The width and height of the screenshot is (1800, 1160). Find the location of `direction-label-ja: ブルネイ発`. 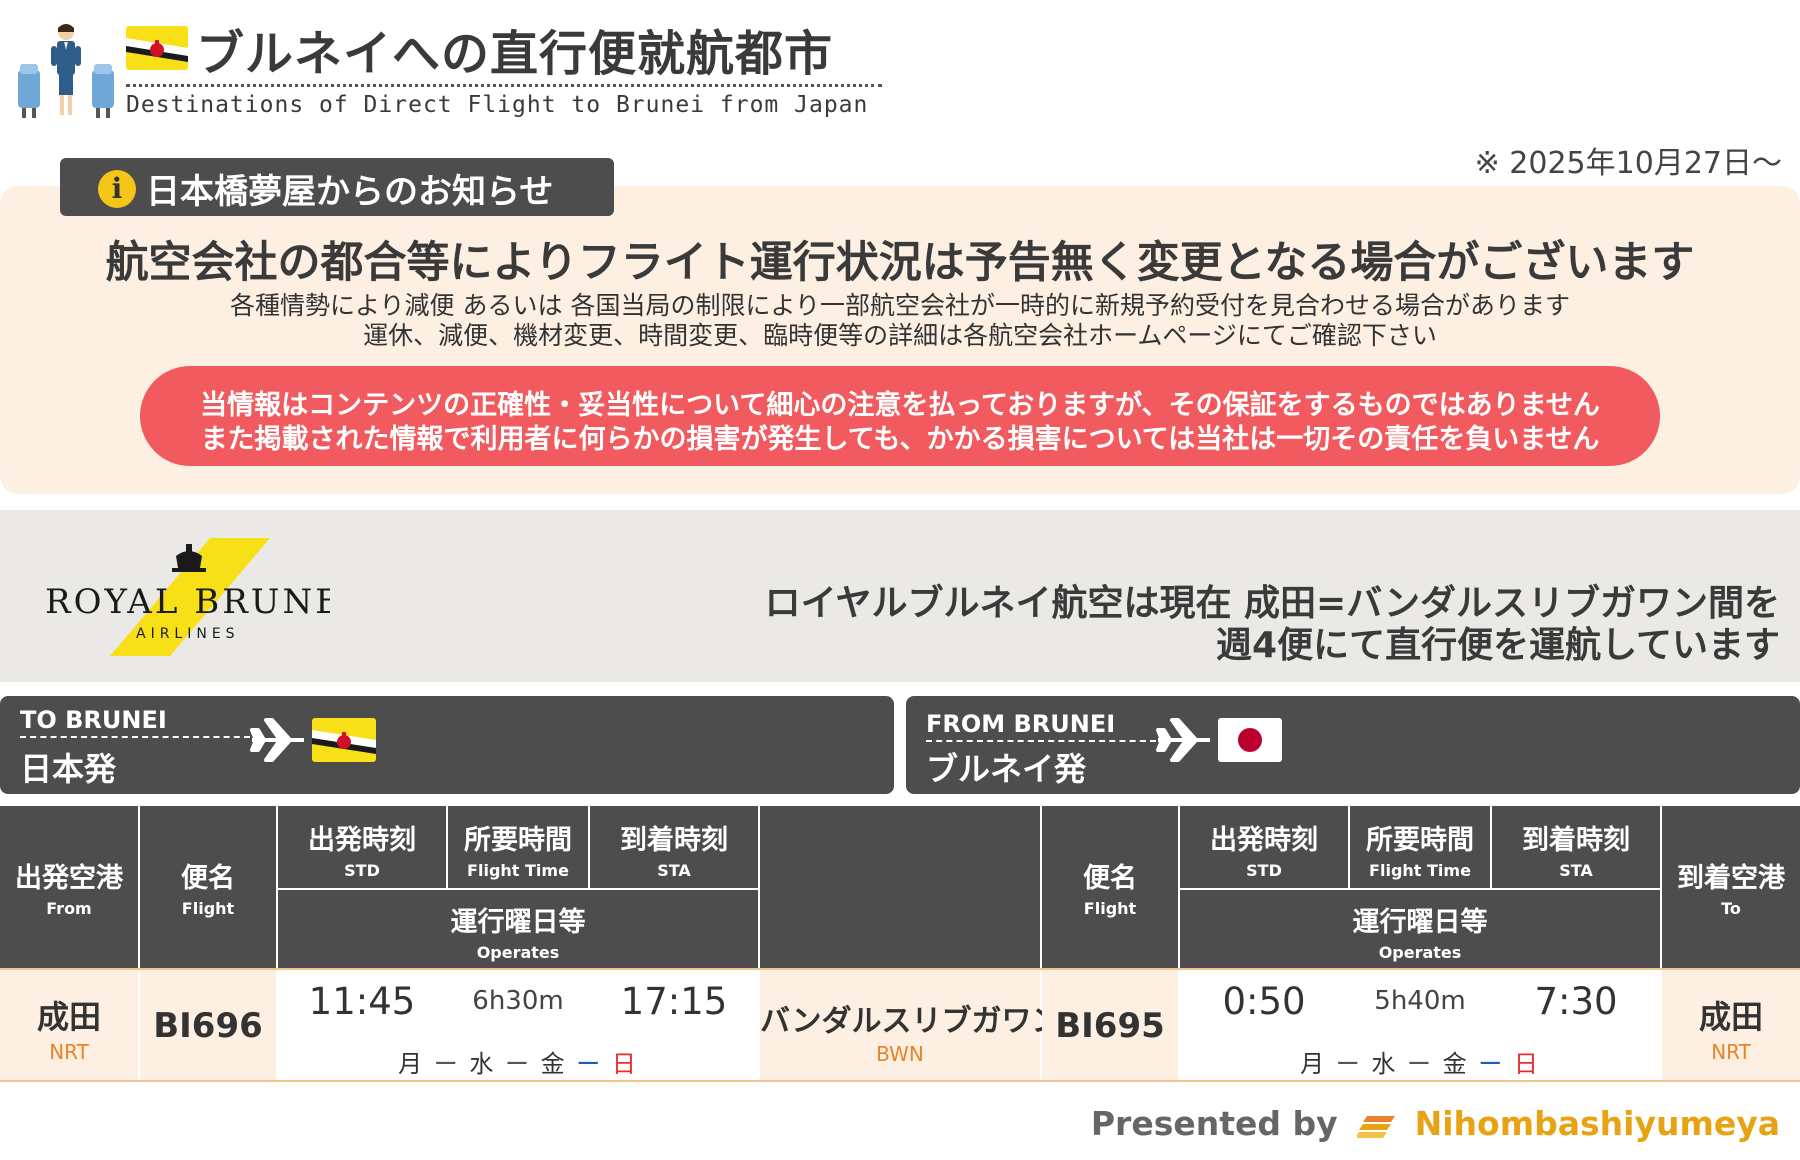

direction-label-ja: ブルネイ発 is located at coordinates (1006, 769).